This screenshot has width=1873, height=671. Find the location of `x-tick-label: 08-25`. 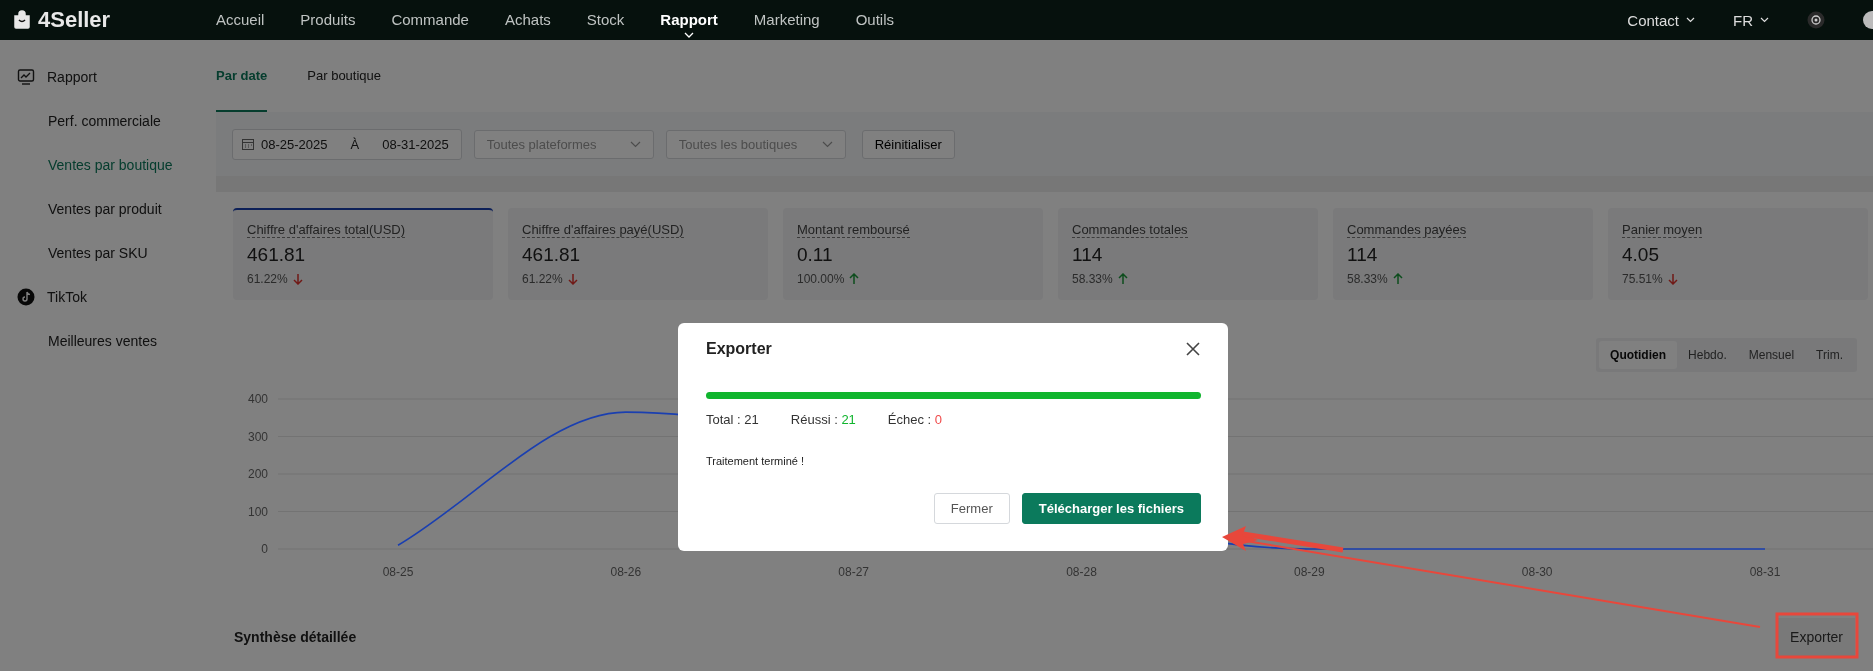

x-tick-label: 08-25 is located at coordinates (398, 572).